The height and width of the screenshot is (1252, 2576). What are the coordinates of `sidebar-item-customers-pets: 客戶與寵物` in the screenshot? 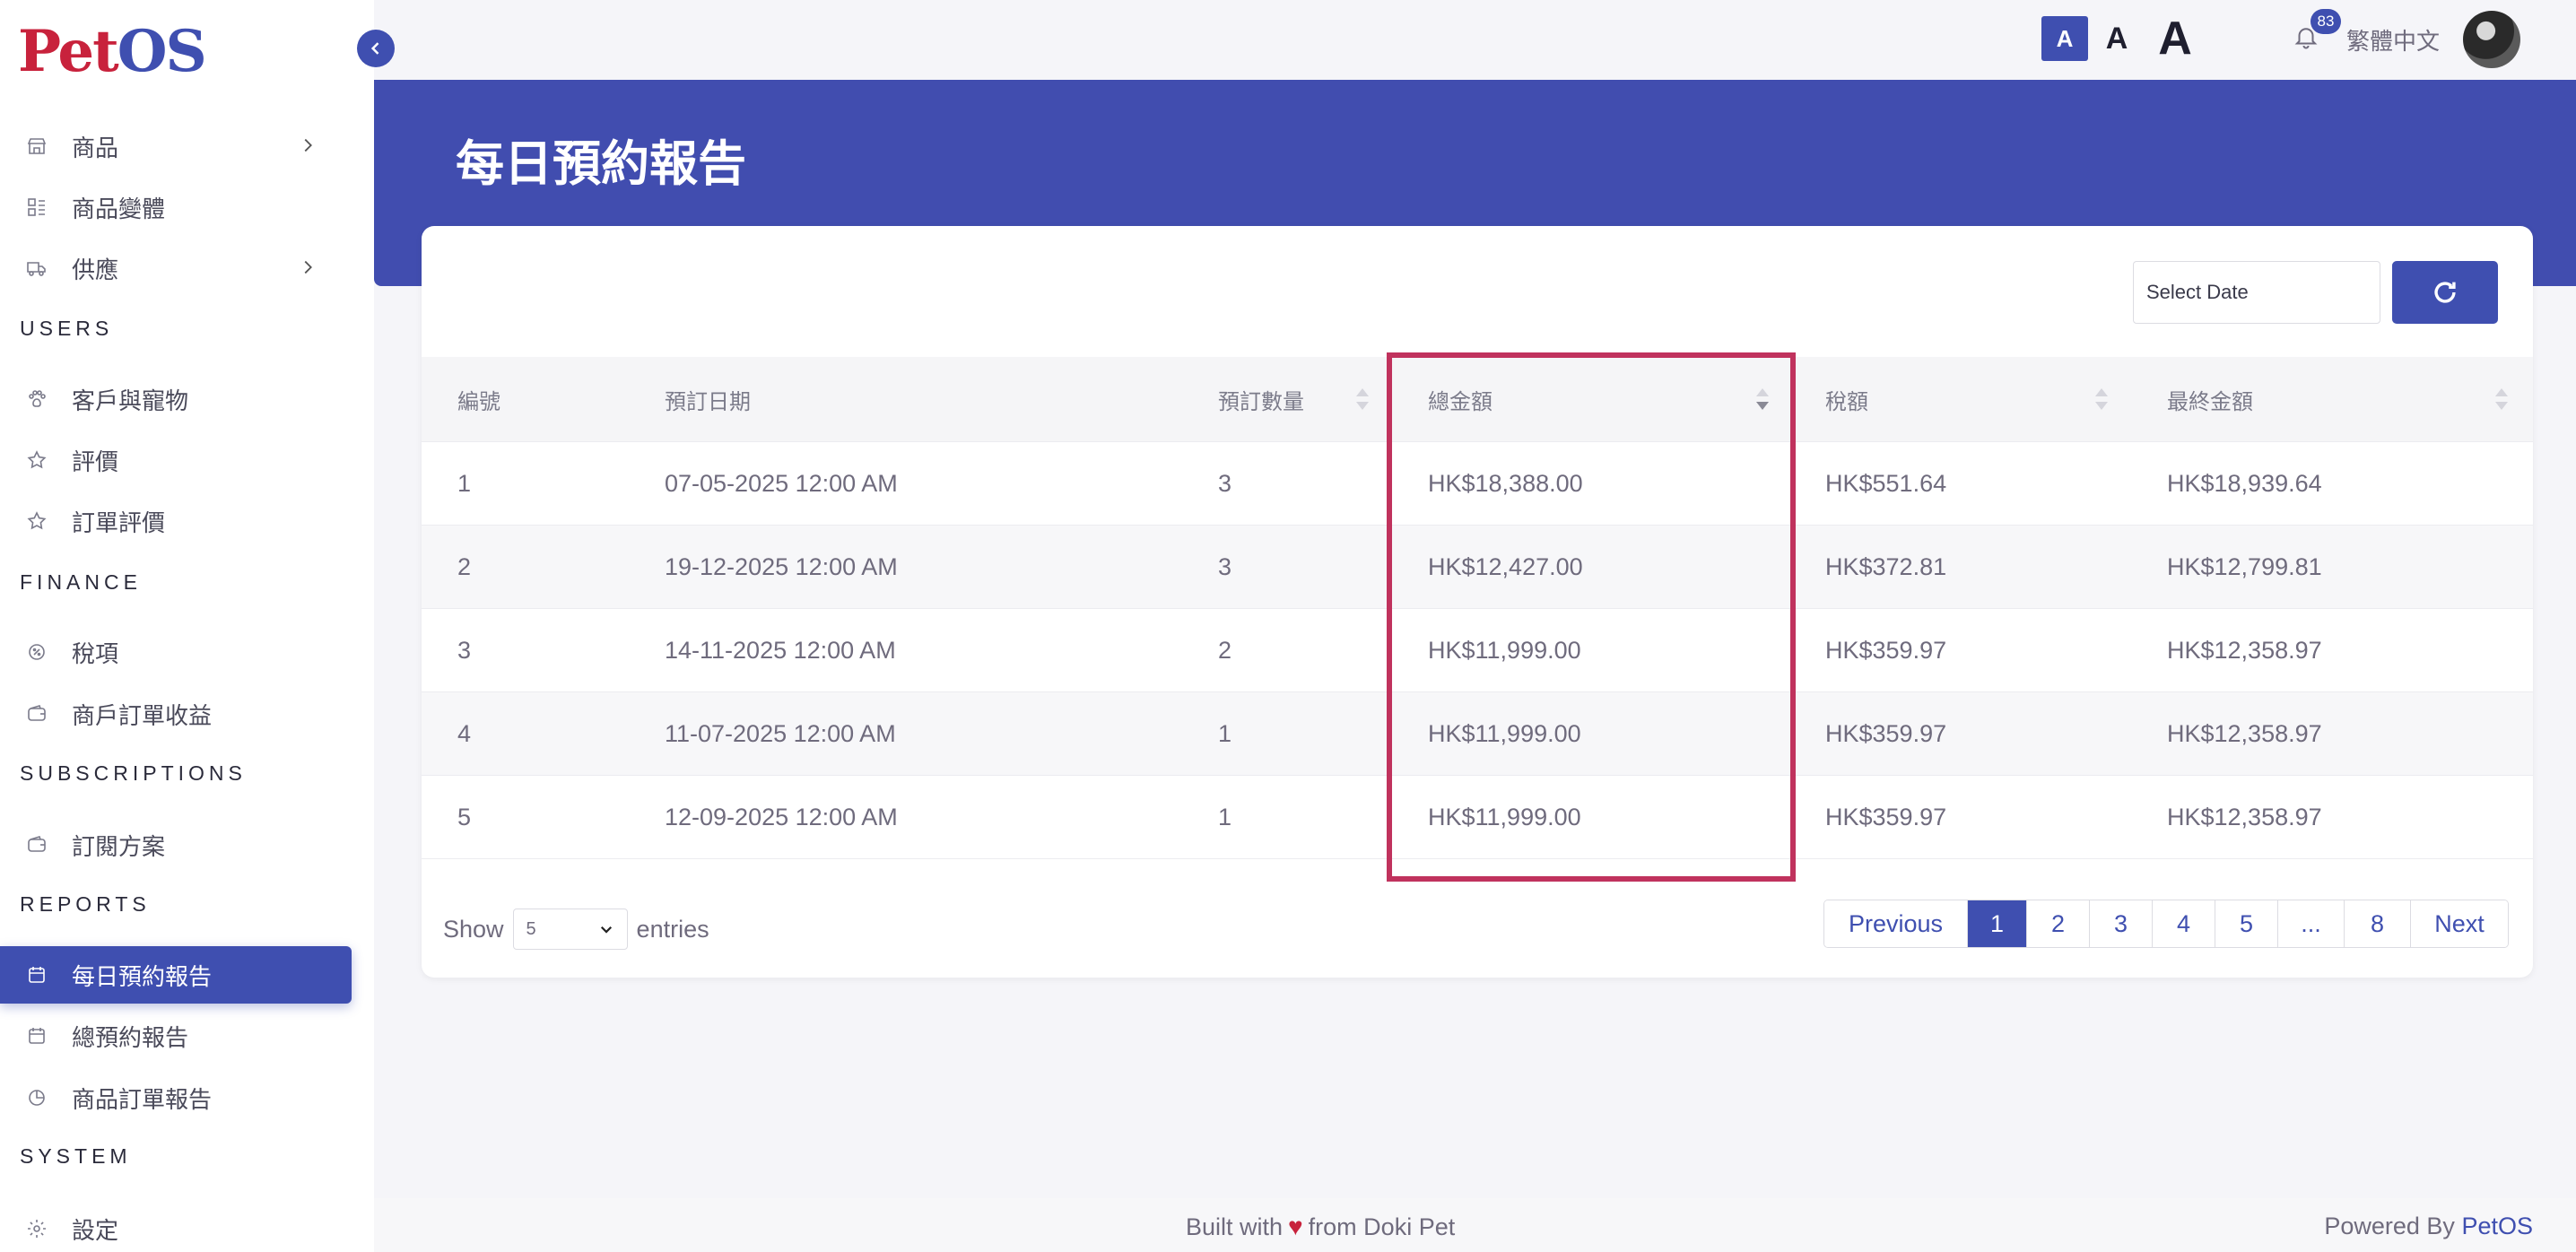 It's located at (176, 399).